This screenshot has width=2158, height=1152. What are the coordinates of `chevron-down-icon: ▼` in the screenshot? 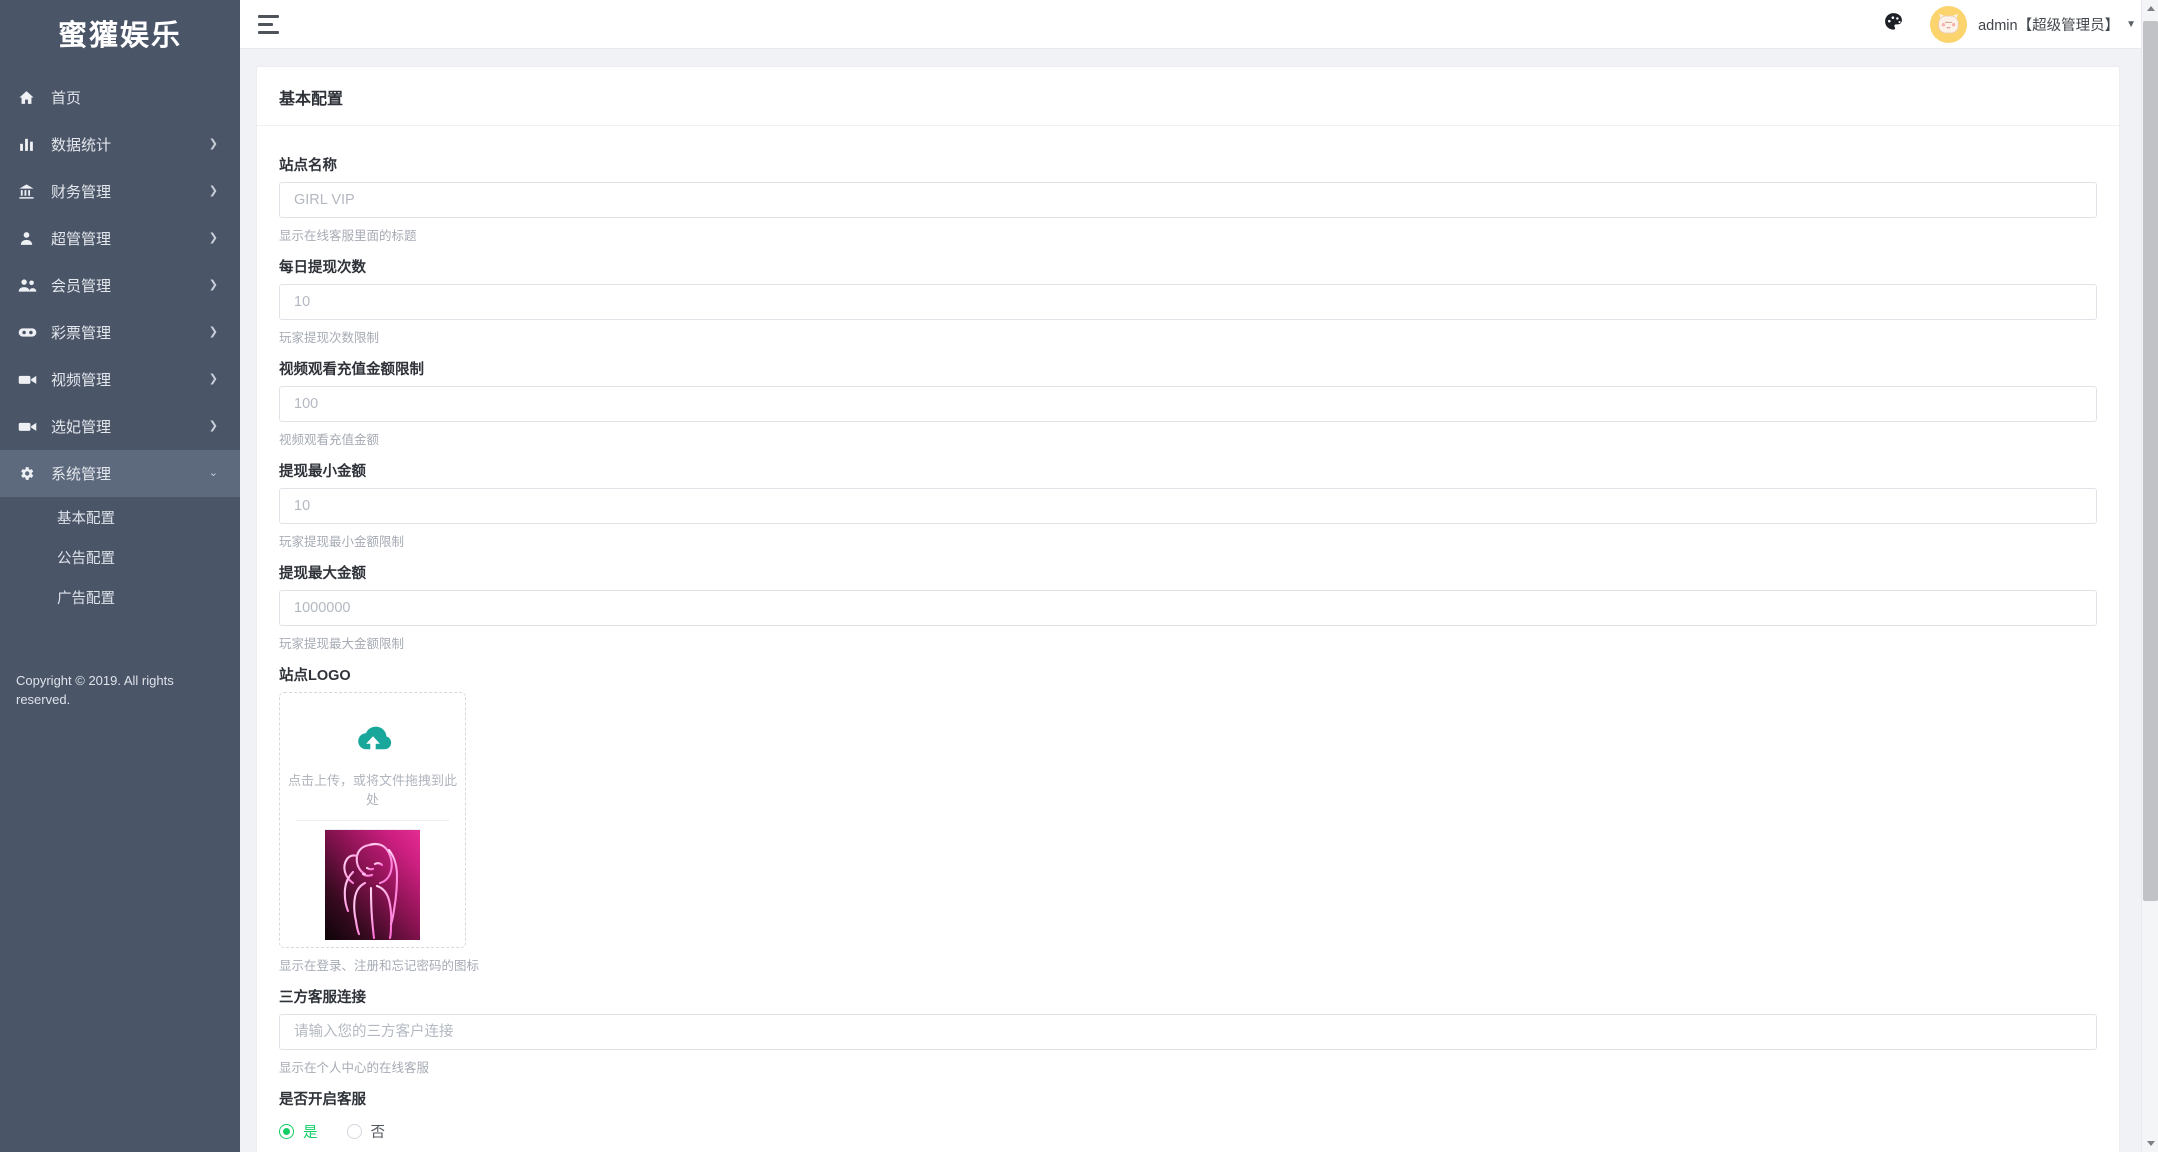 It's located at (2131, 24).